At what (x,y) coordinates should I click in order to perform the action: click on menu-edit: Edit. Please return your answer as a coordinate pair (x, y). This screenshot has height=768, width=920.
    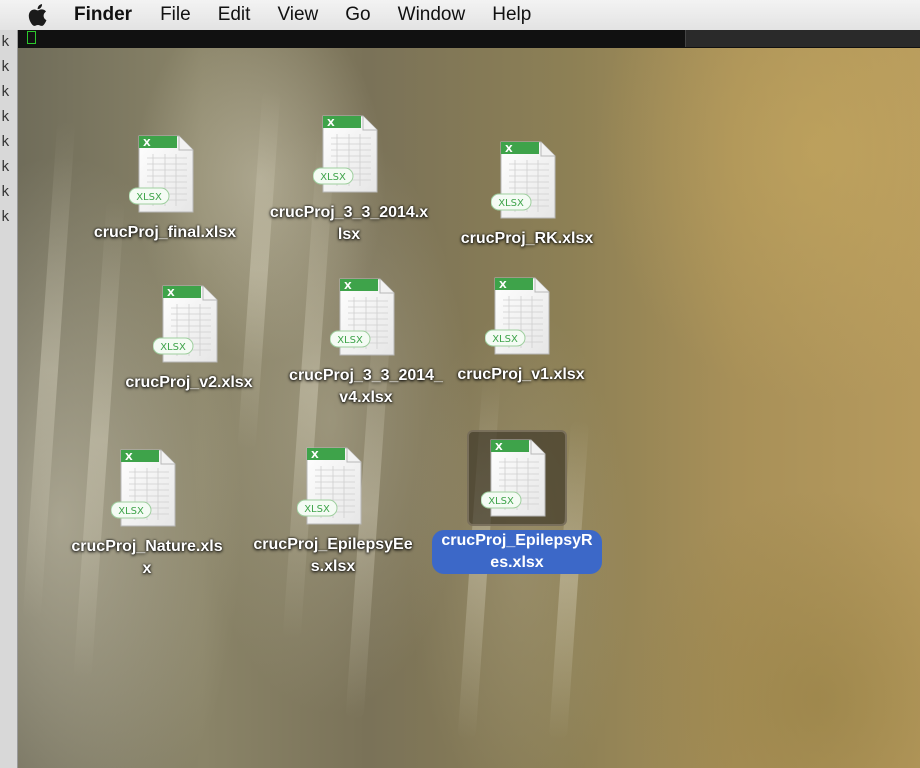
    Looking at the image, I should click on (234, 15).